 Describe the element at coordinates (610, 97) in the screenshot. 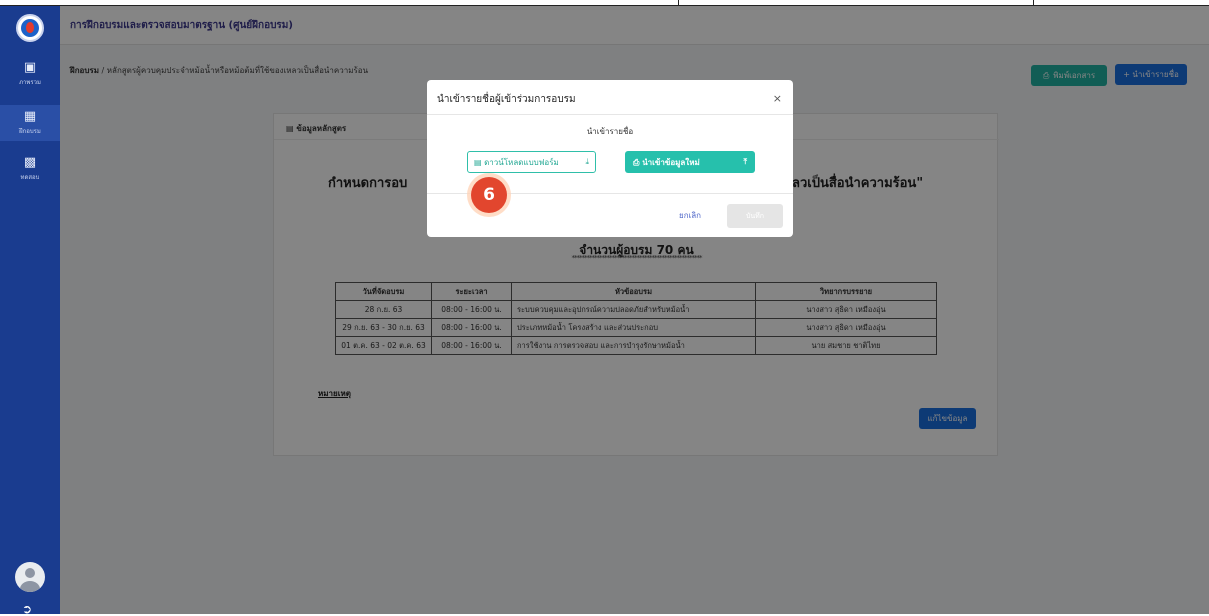

I see `modal-title: นำเข้ารายชื่อผู้เข้าร่วมการอบรม` at that location.